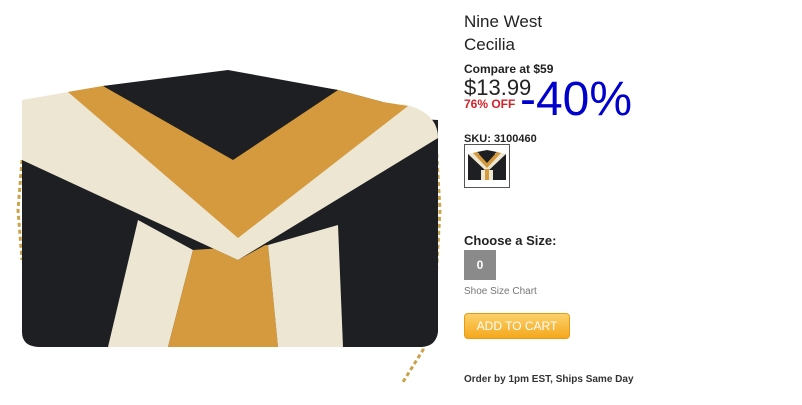  What do you see at coordinates (503, 21) in the screenshot?
I see `brand-name: Nine West` at bounding box center [503, 21].